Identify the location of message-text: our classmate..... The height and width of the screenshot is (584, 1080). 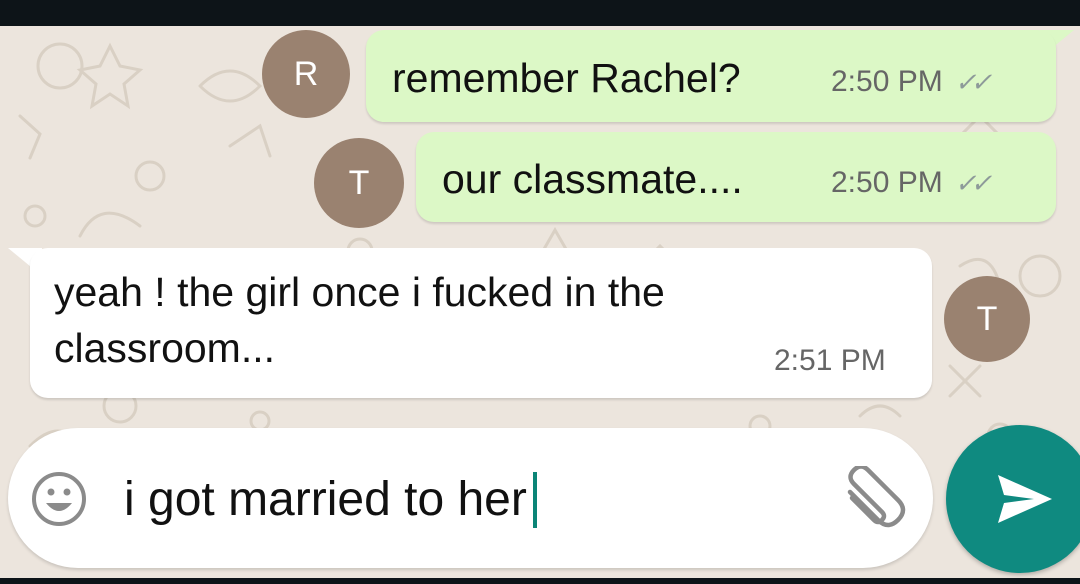
(592, 179).